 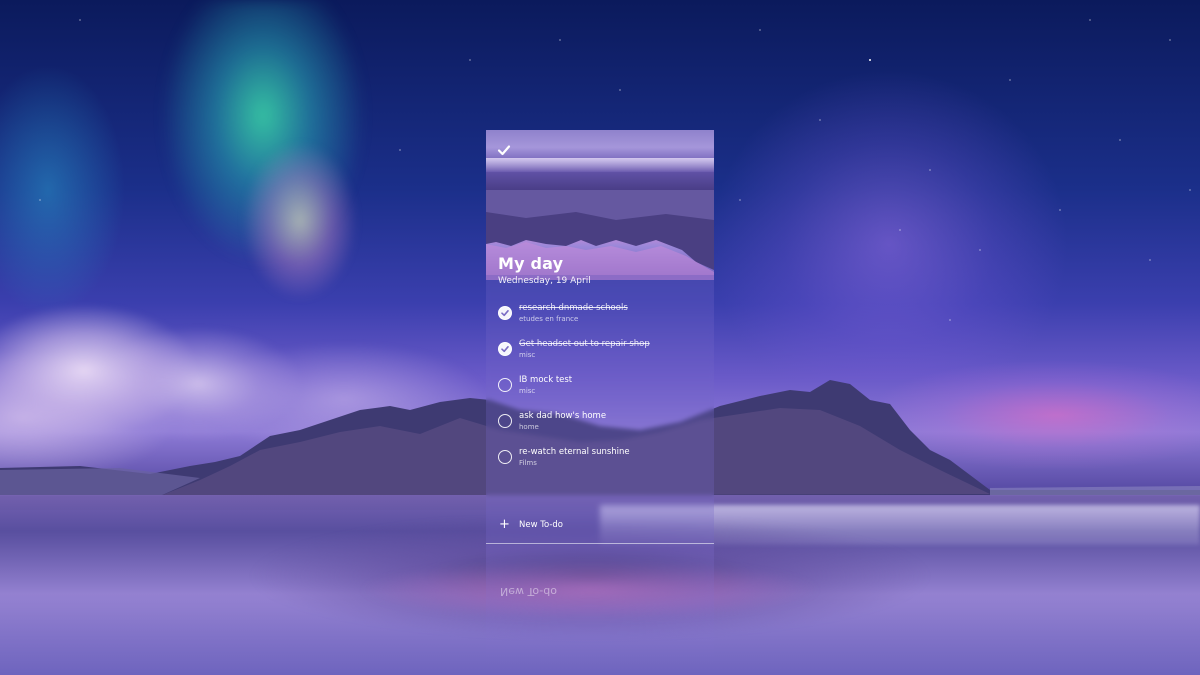 I want to click on task-item: research dnmade schools etudes en france, so click(x=601, y=317).